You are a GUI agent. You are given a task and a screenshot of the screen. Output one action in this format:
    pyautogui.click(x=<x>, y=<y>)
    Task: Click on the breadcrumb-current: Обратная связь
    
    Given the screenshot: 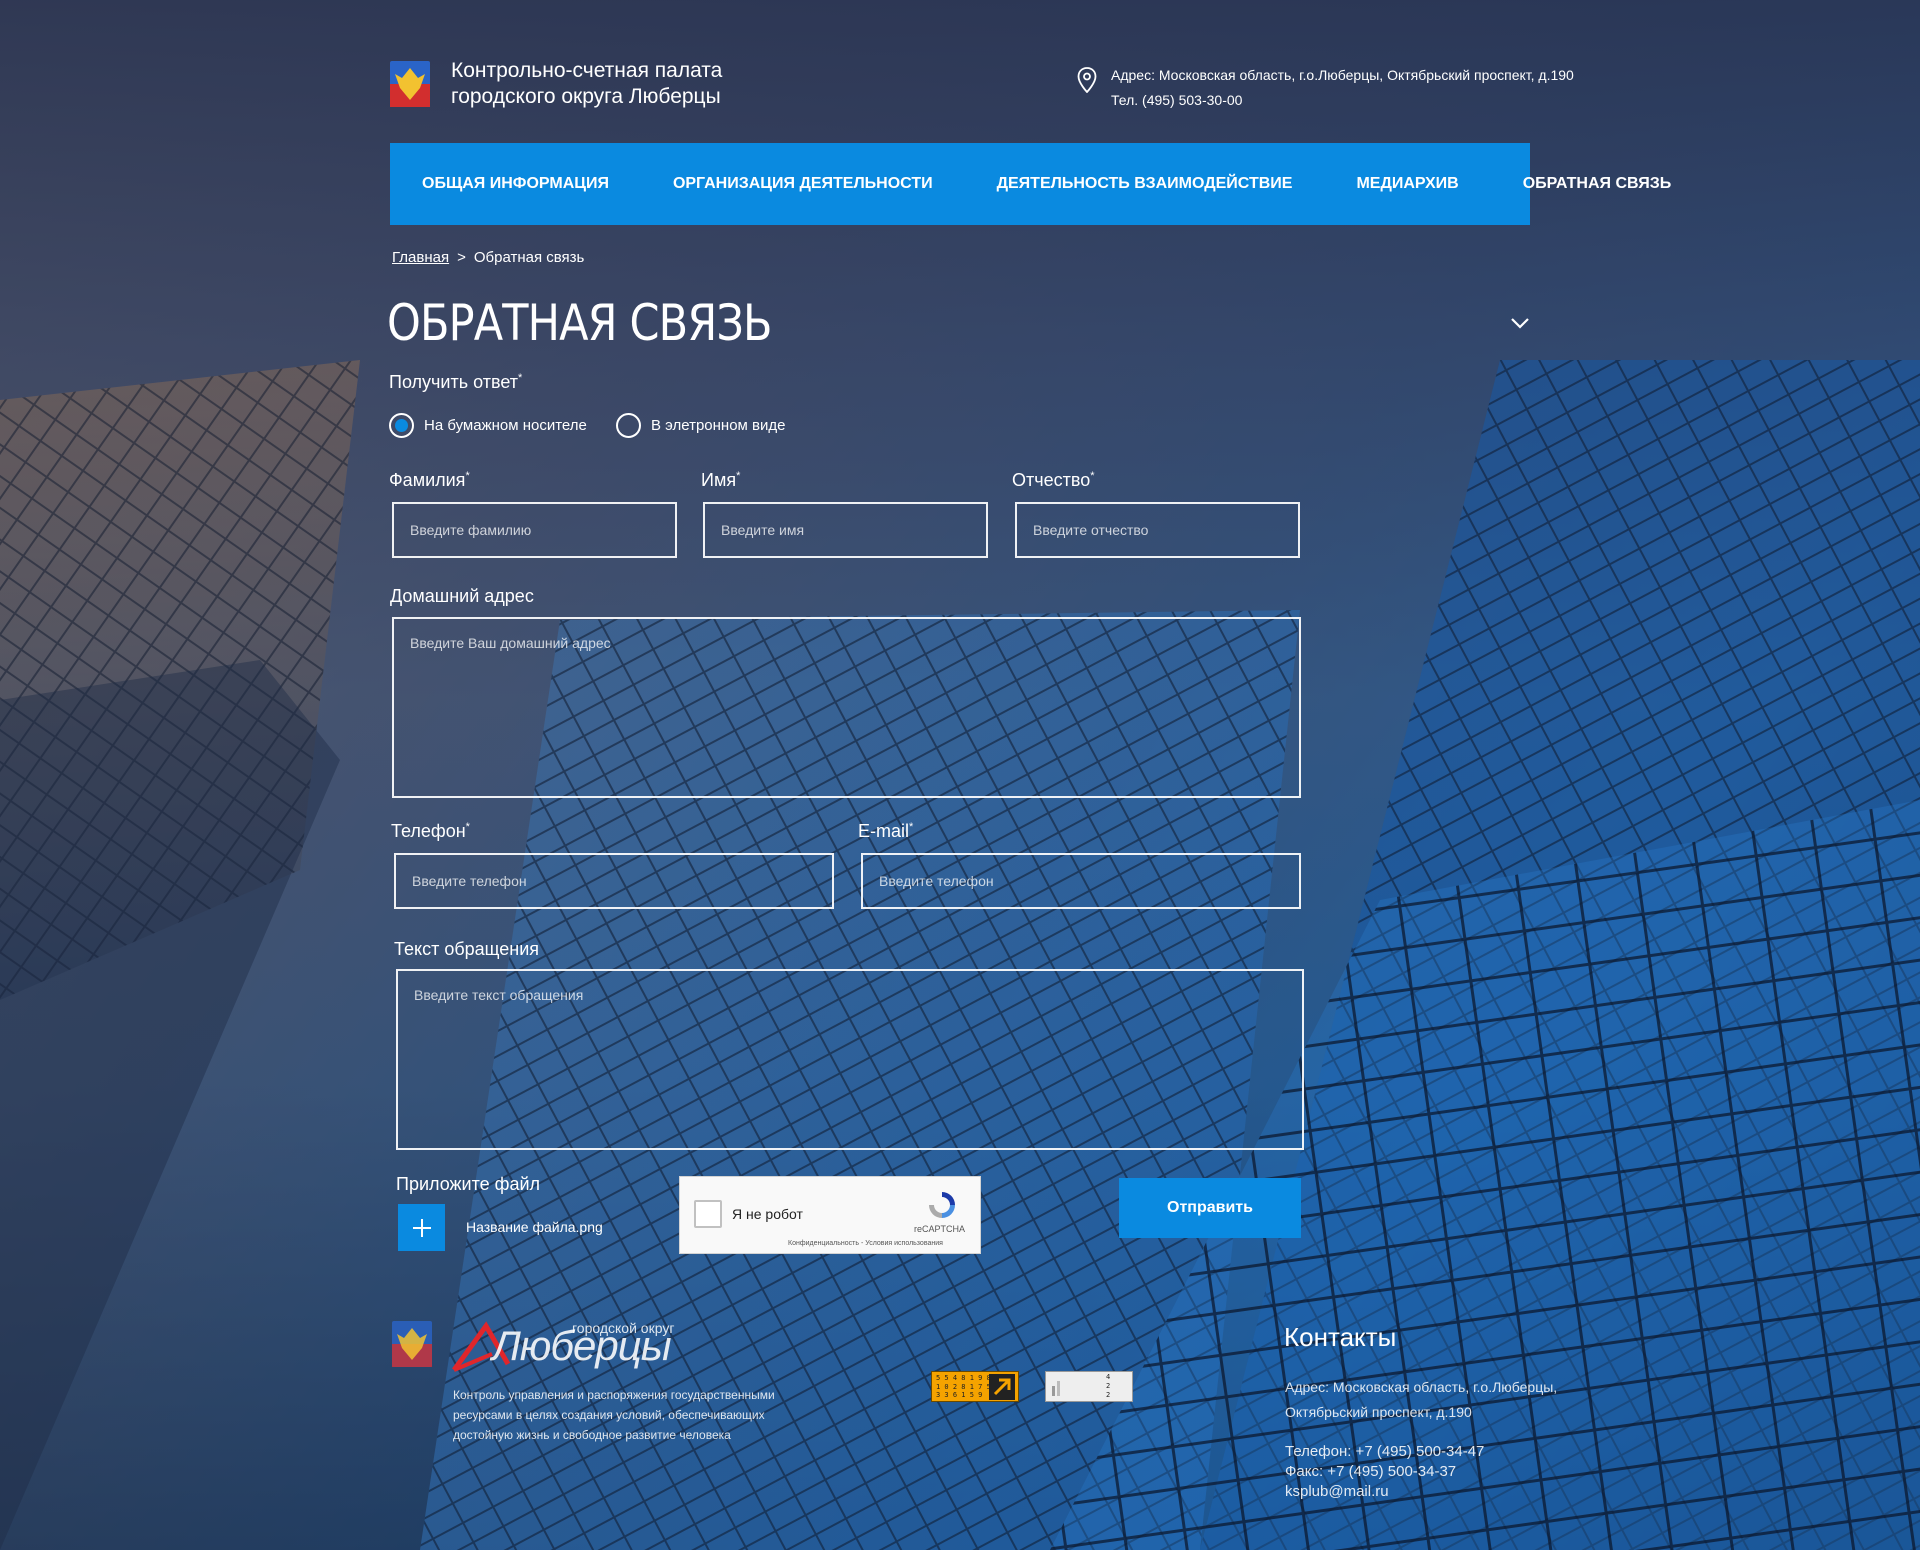 What is the action you would take?
    pyautogui.click(x=529, y=257)
    